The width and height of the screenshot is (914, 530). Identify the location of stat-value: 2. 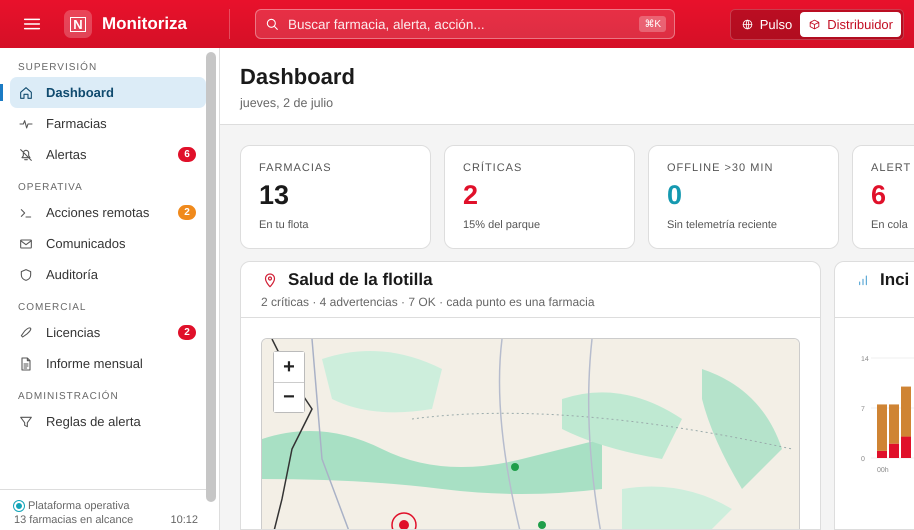
(471, 195).